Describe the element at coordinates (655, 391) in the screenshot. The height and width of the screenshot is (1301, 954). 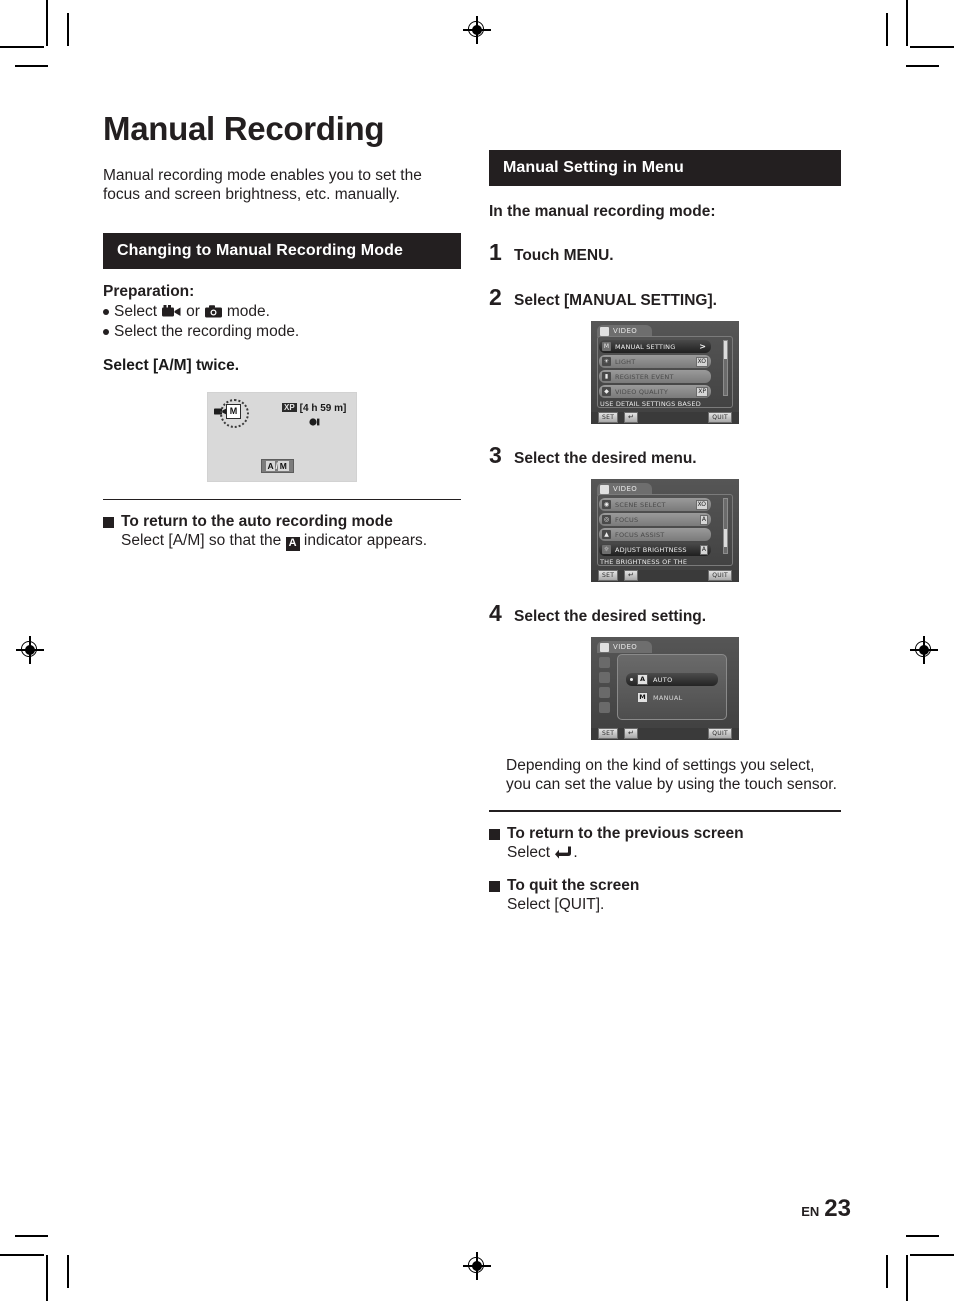
I see `menu-row-video-quality: ◆ VIDEO QUALITY XP` at that location.